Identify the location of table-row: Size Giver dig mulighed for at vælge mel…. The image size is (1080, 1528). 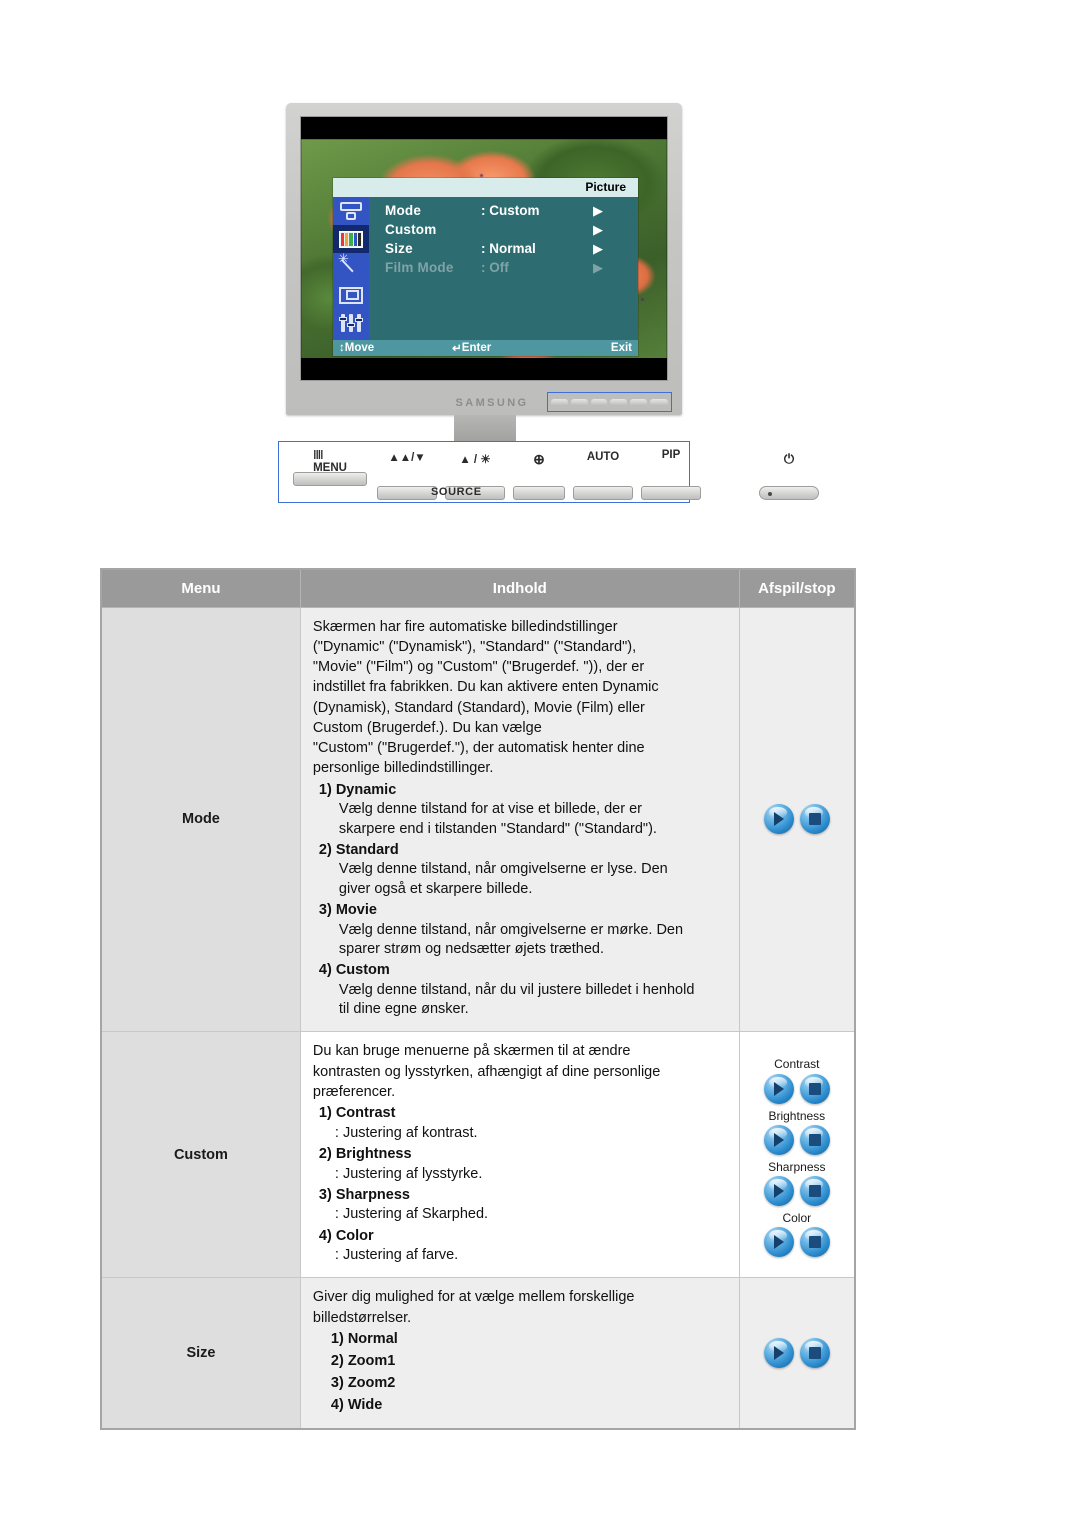
(478, 1353).